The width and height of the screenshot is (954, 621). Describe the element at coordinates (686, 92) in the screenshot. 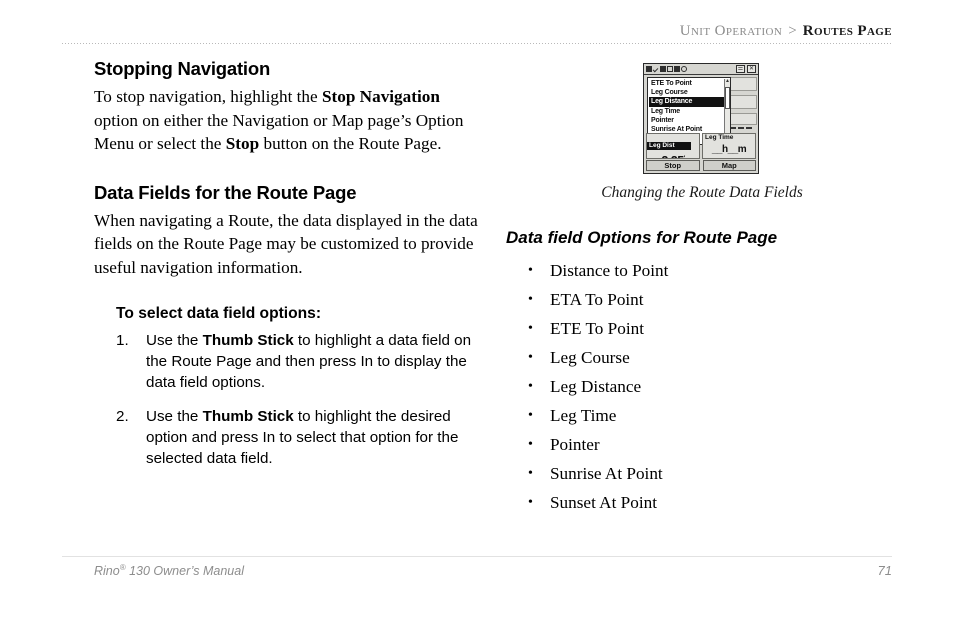

I see `popup-item-leg-course: Leg Course` at that location.